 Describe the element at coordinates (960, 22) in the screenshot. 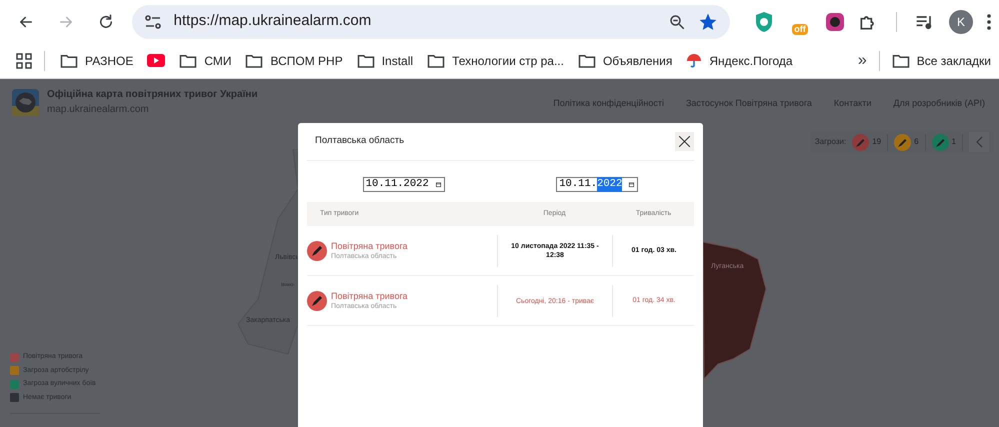

I see `profile-avatar: K` at that location.